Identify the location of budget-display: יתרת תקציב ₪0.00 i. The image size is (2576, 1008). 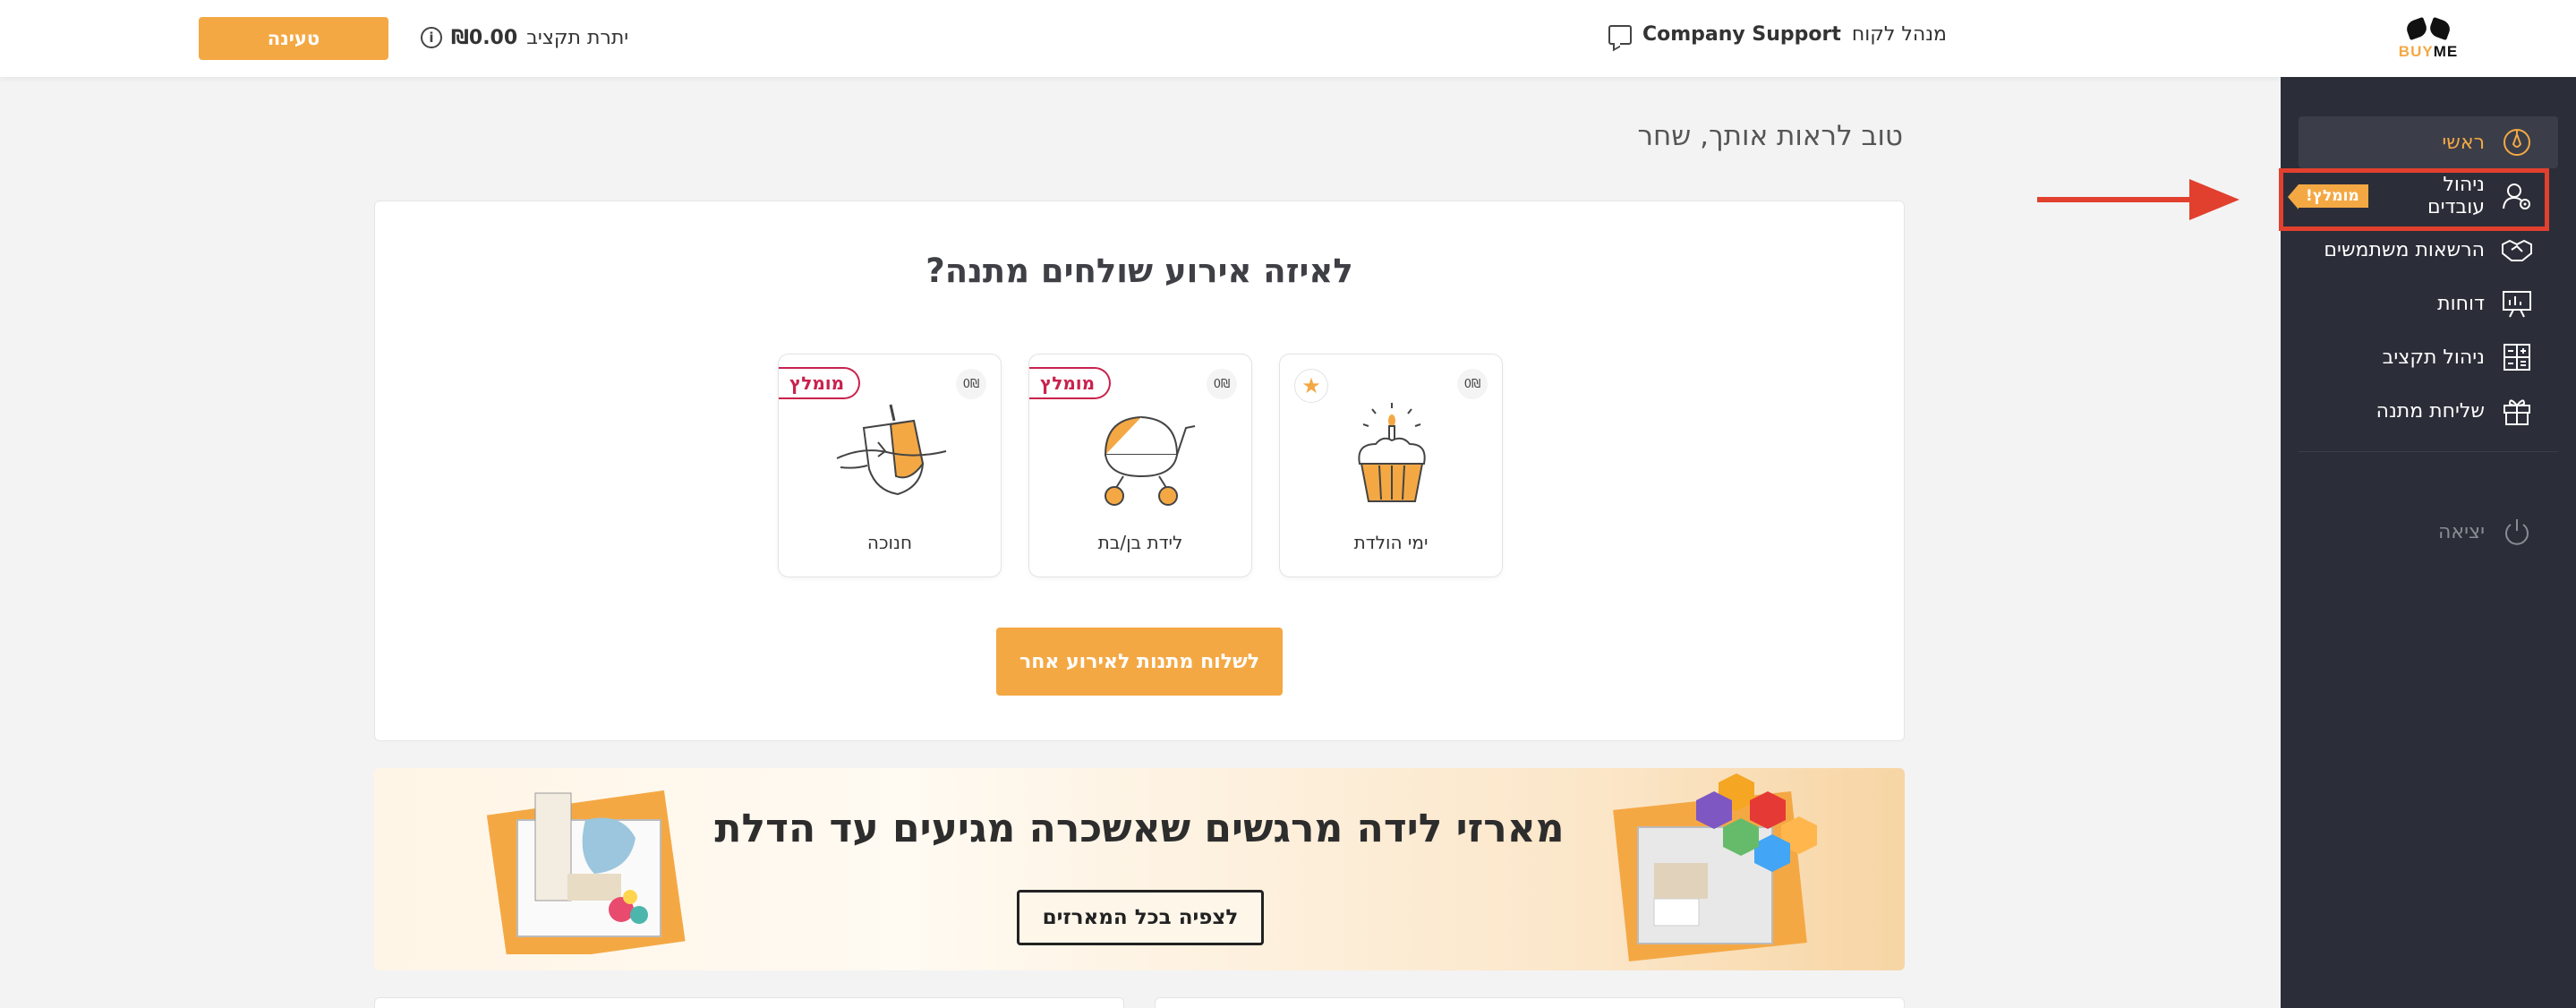
(524, 37).